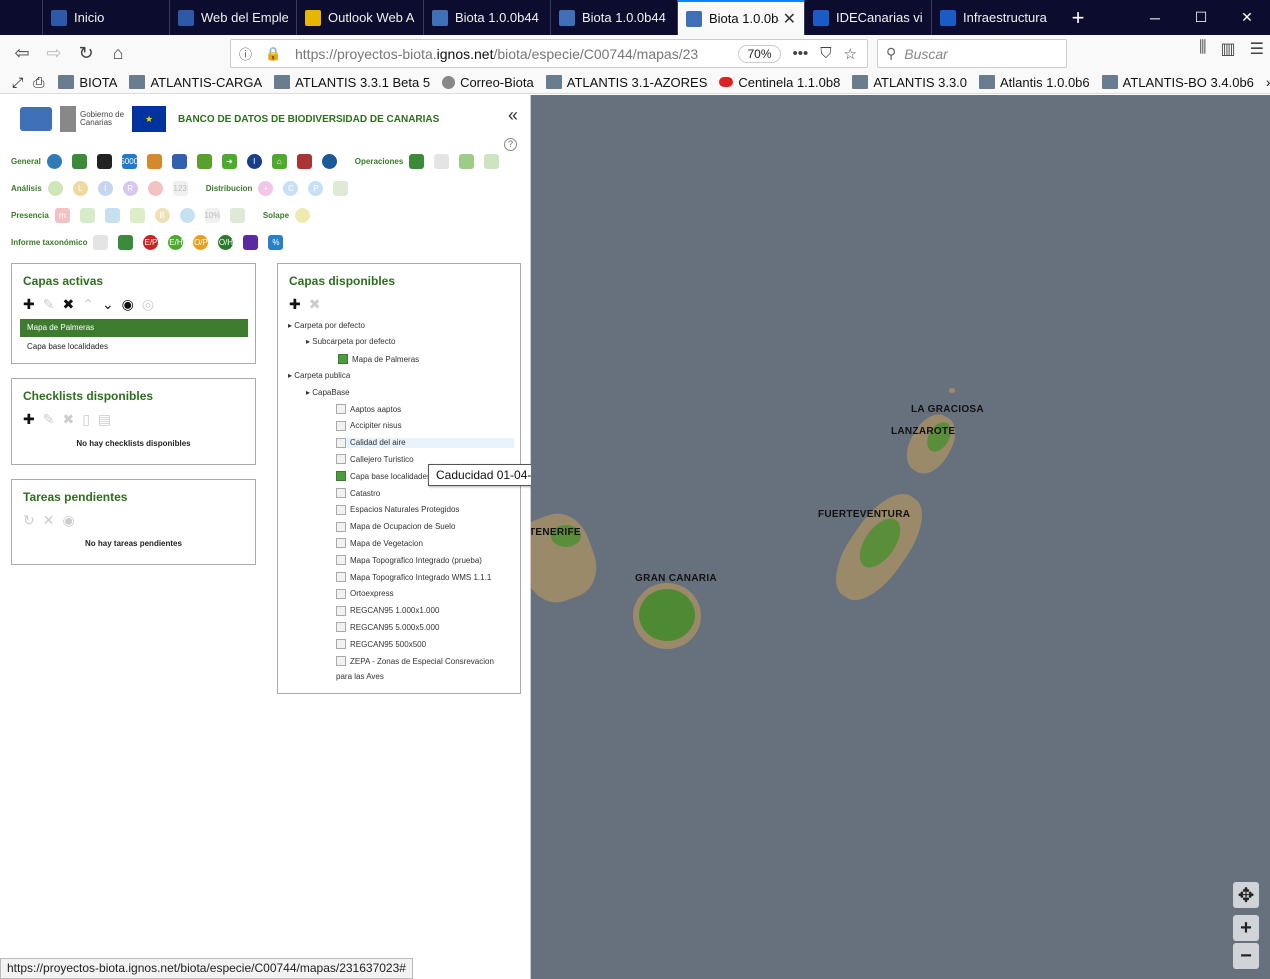 This screenshot has width=1270, height=979. Describe the element at coordinates (352, 82) in the screenshot. I see `bookmark-item: ATLANTIS 3.3.1 Beta 5` at that location.